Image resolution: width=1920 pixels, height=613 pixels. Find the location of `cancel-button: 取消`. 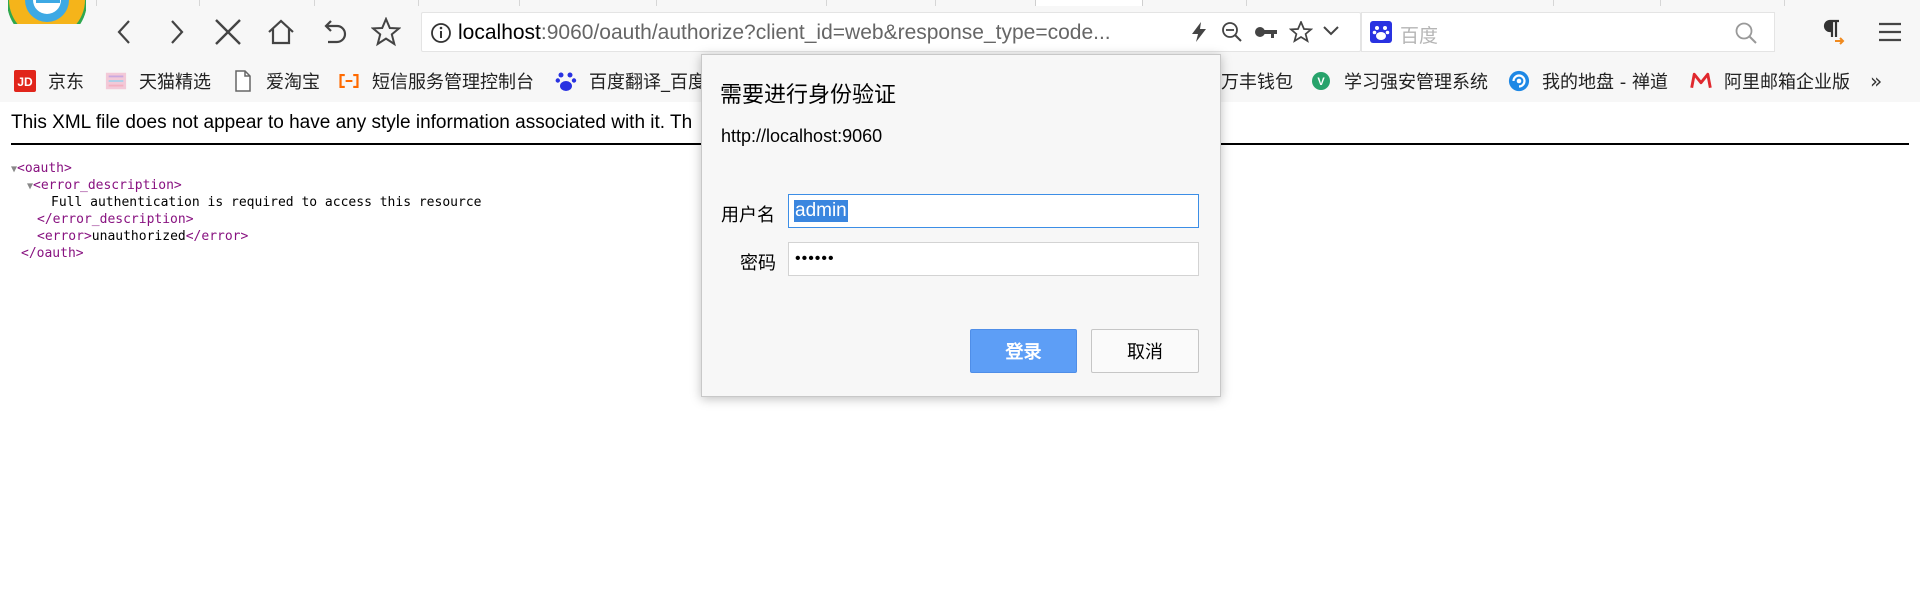

cancel-button: 取消 is located at coordinates (1145, 351).